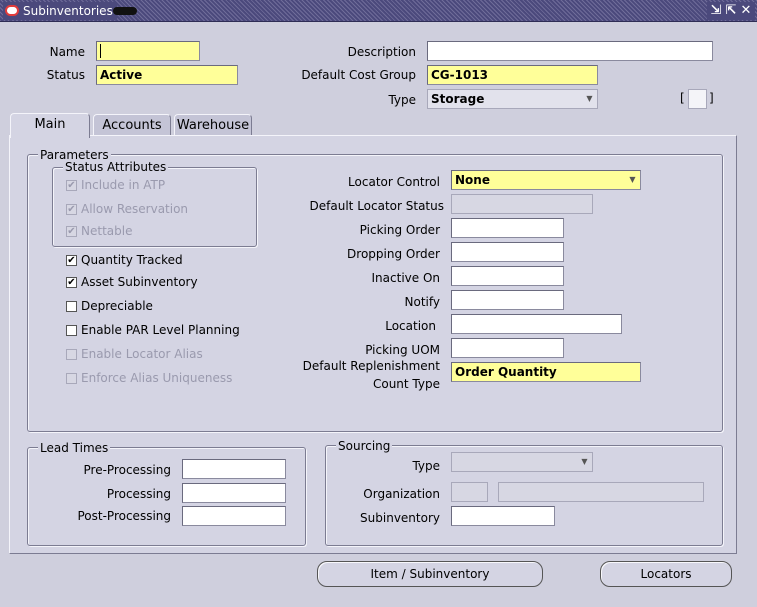 This screenshot has height=607, width=757. What do you see at coordinates (716, 11) in the screenshot?
I see `dock-icon: ⇲` at bounding box center [716, 11].